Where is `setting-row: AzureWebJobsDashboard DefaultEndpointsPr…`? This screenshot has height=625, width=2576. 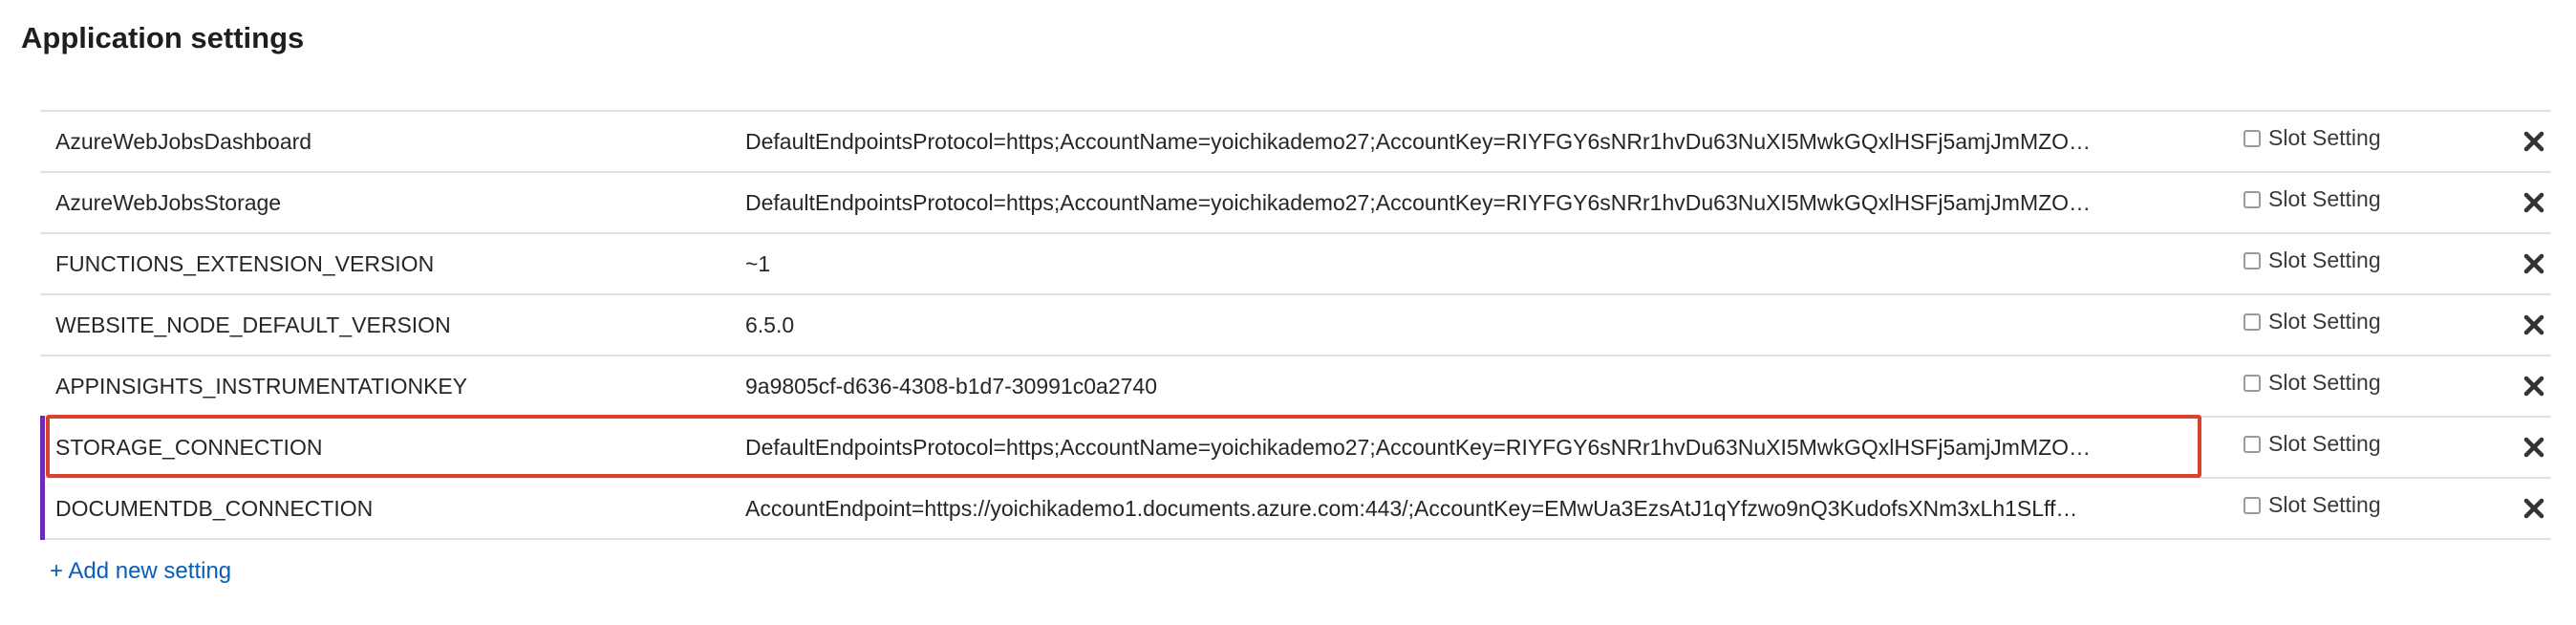 setting-row: AzureWebJobsDashboard DefaultEndpointsPr… is located at coordinates (1295, 142).